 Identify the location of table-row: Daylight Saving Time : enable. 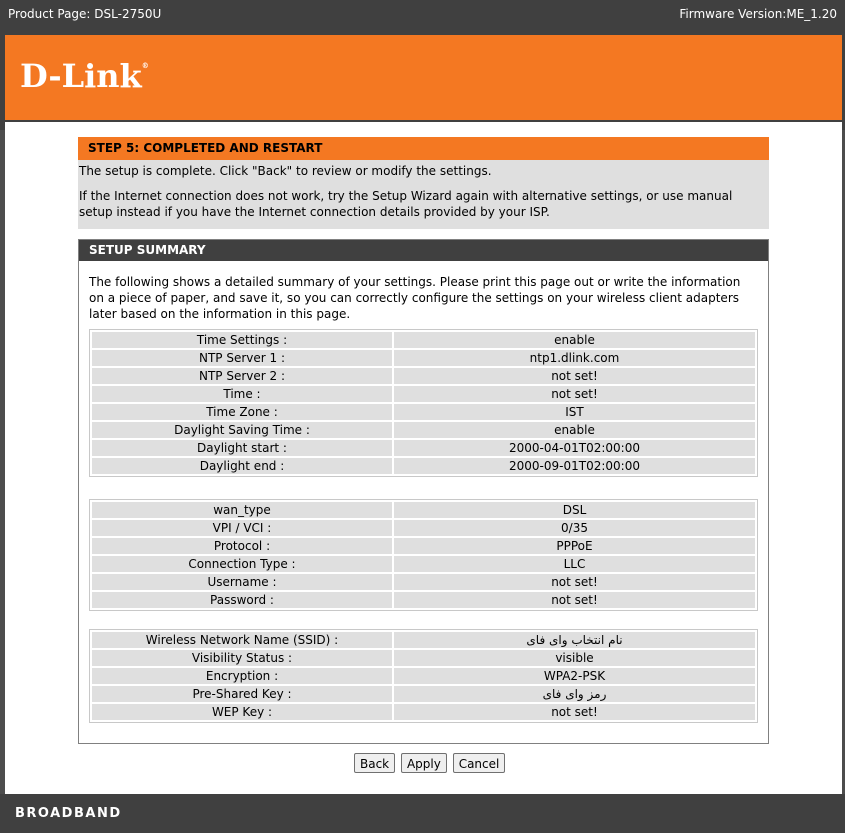
(423, 430).